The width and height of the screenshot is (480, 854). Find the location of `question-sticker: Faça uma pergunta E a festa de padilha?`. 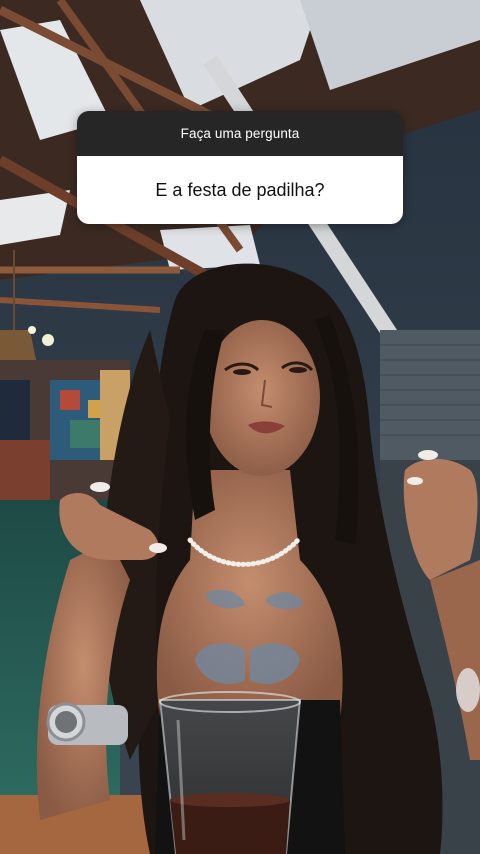

question-sticker: Faça uma pergunta E a festa de padilha? is located at coordinates (240, 167).